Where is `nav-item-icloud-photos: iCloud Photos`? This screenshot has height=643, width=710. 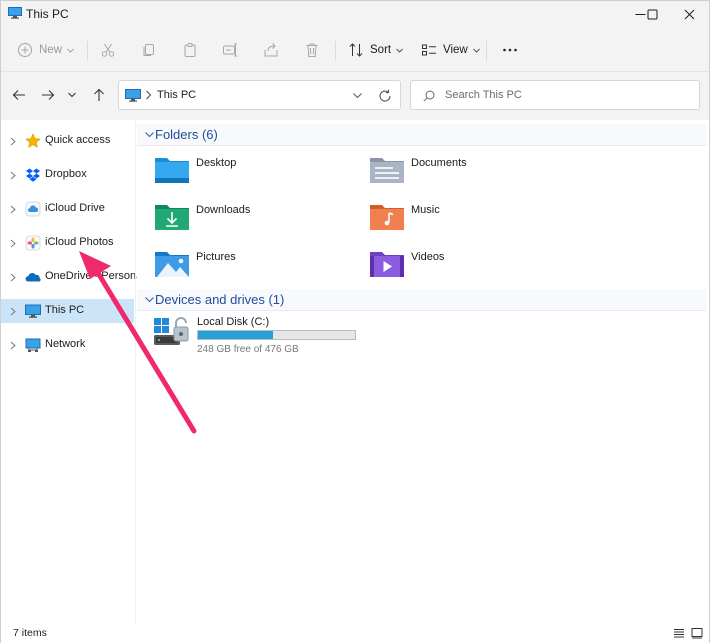 nav-item-icloud-photos: iCloud Photos is located at coordinates (67, 243).